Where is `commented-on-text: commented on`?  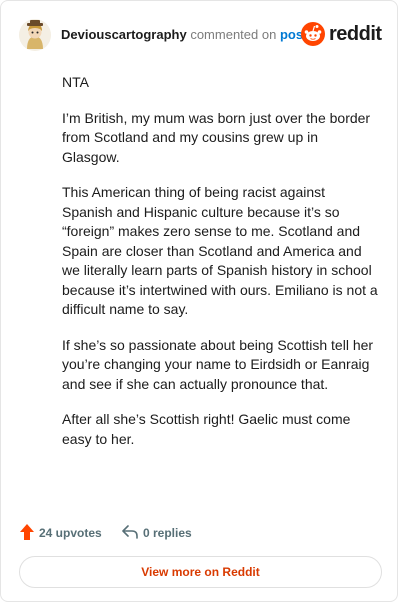 commented-on-text: commented on is located at coordinates (233, 34).